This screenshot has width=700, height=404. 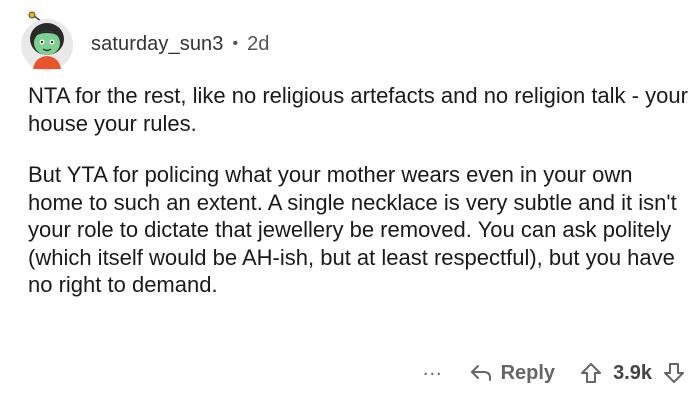 I want to click on comment-age: 2d, so click(x=258, y=43).